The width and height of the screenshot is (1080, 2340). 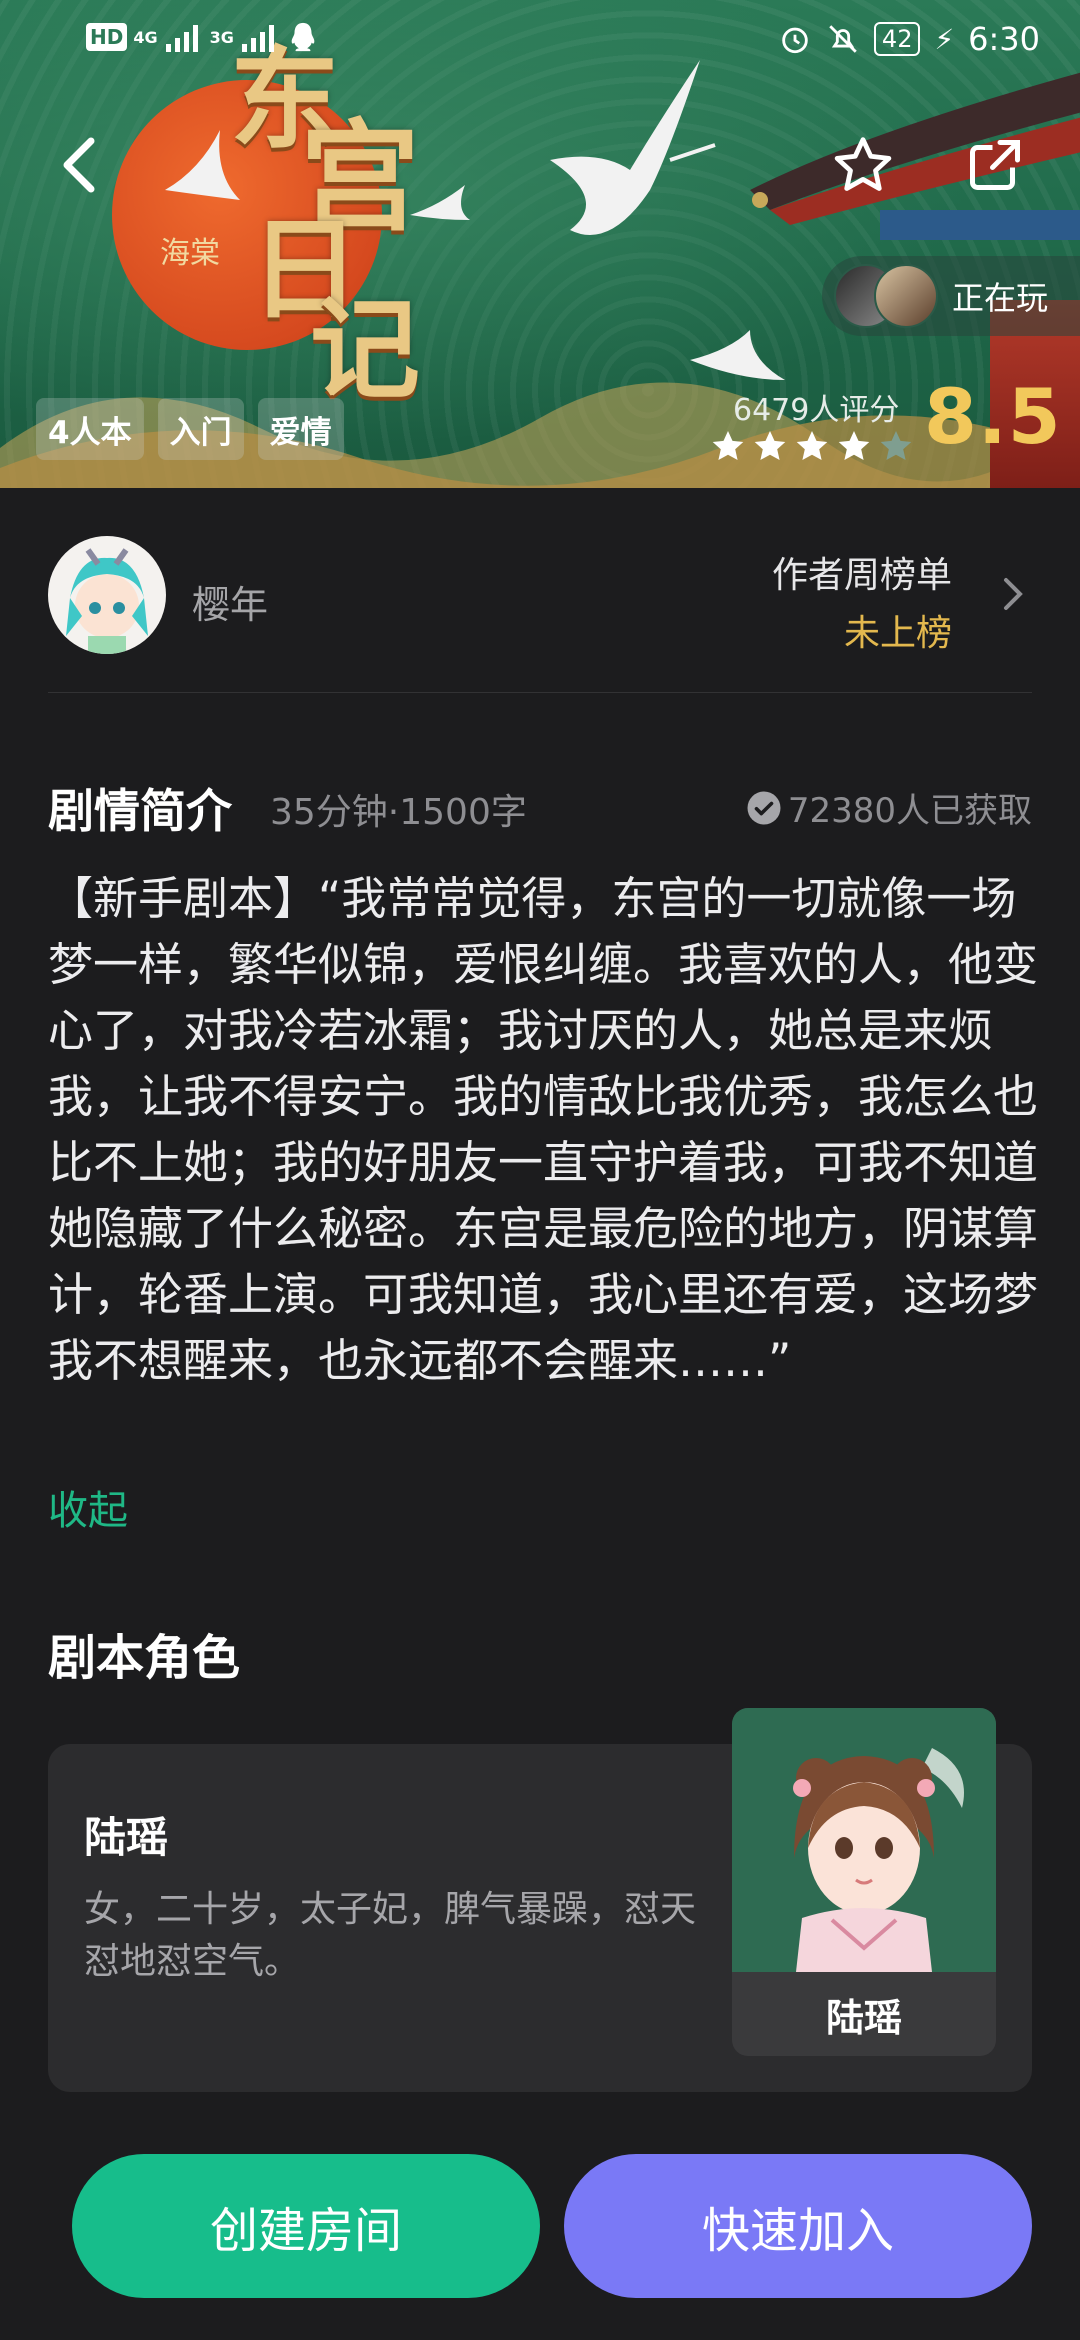 I want to click on role-portrait-image, so click(x=864, y=1840).